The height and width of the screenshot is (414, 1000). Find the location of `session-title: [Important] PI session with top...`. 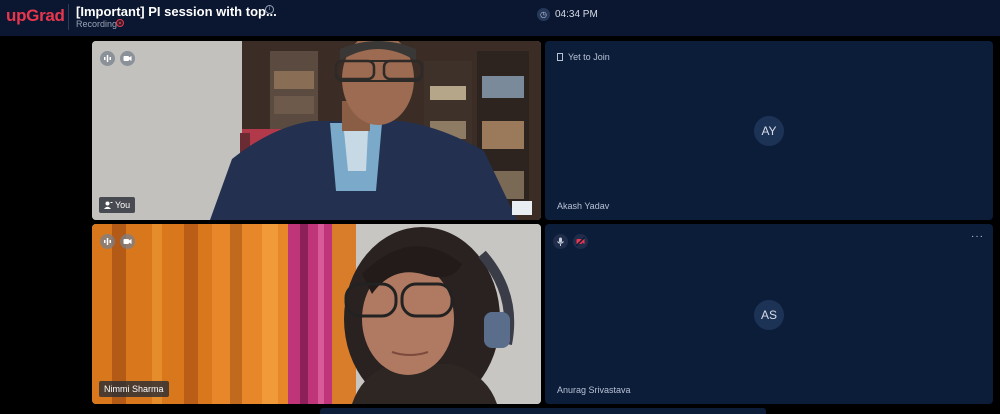

session-title: [Important] PI session with top... is located at coordinates (176, 11).